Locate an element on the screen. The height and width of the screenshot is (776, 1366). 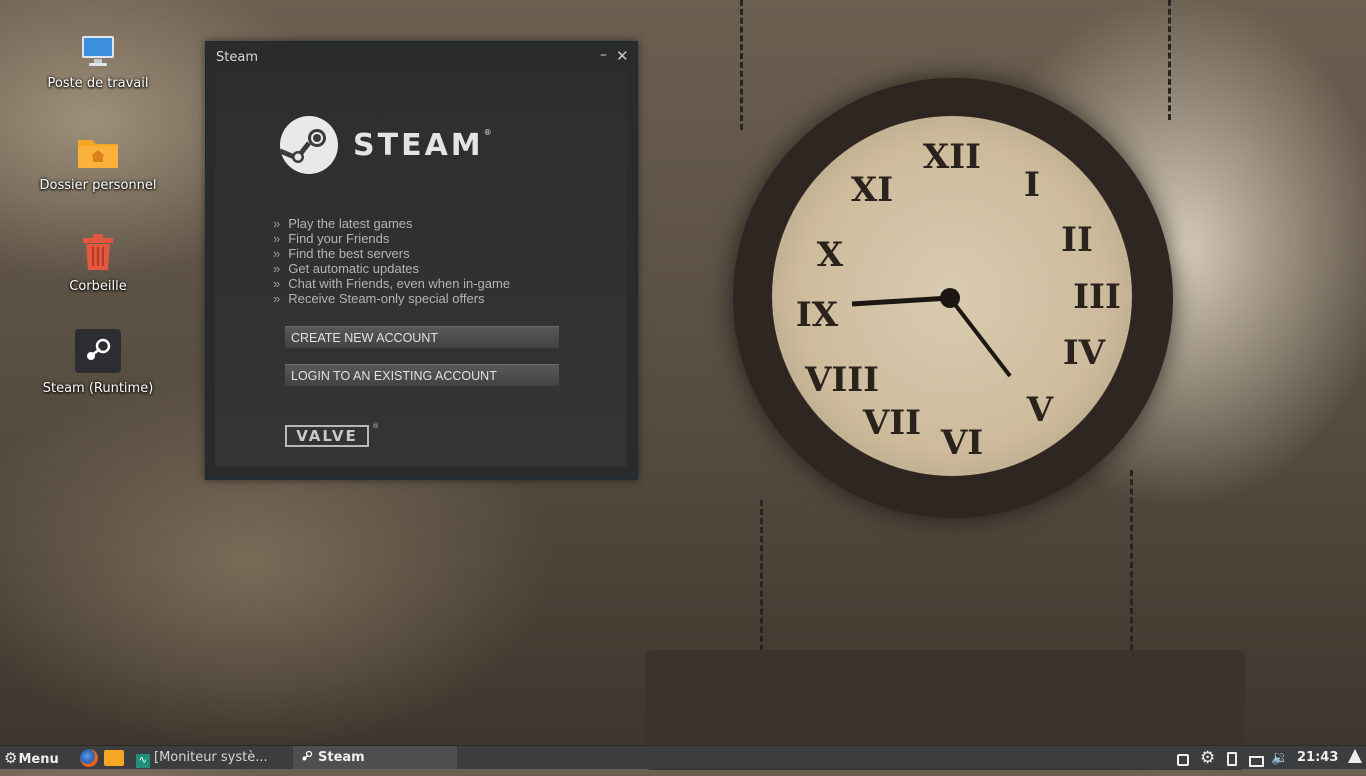
gear-icon: ⚙ is located at coordinates (11, 758).